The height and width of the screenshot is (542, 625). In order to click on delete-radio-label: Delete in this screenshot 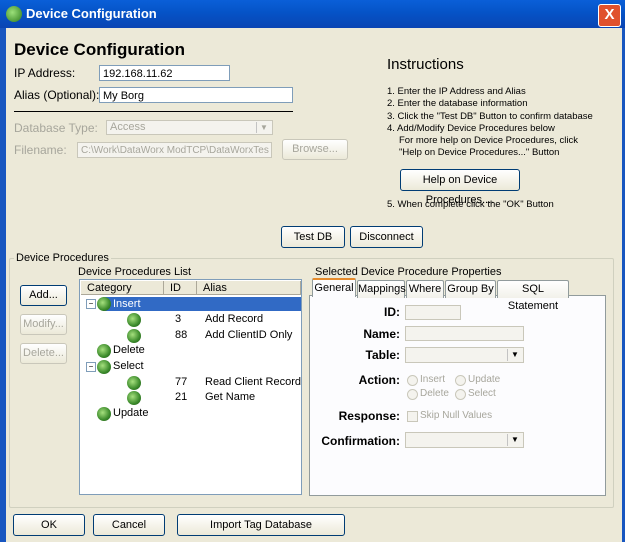, I will do `click(434, 393)`.